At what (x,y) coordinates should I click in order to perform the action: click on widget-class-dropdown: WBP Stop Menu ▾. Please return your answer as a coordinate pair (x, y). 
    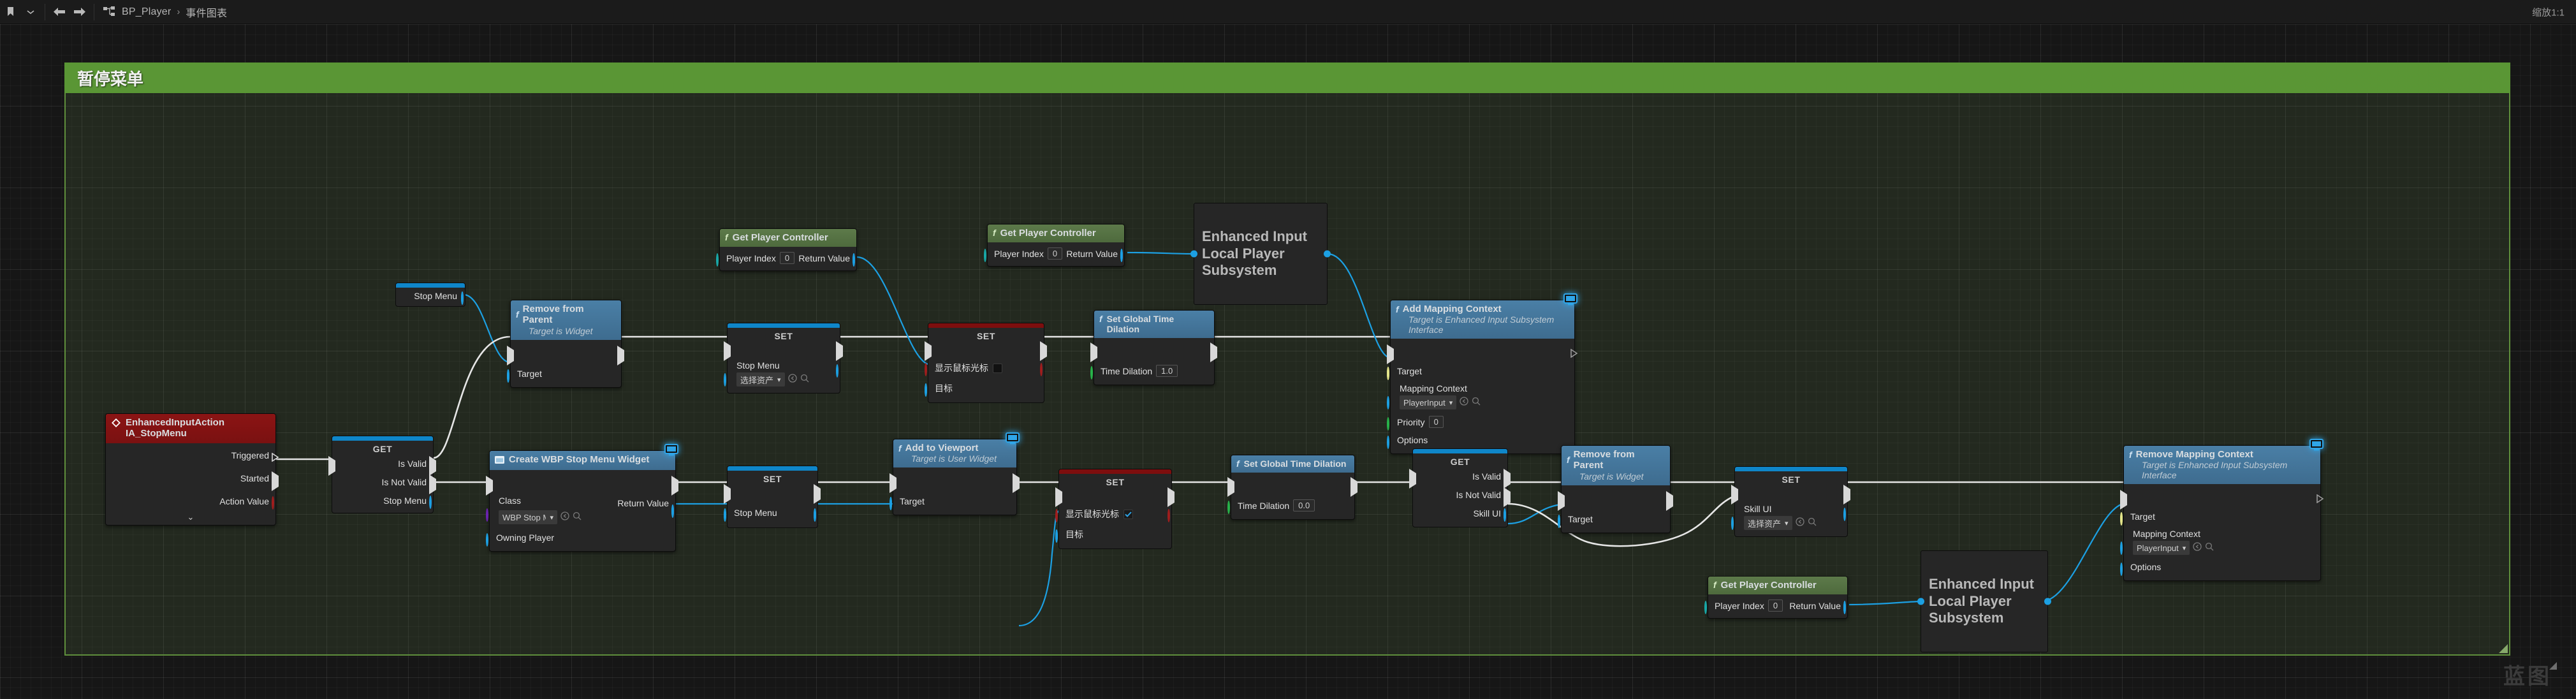
    Looking at the image, I should click on (528, 517).